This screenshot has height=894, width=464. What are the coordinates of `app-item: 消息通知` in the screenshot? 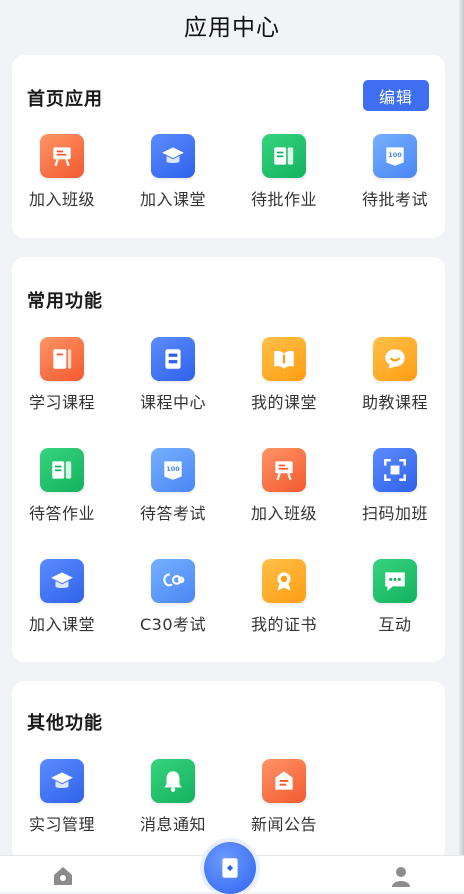 It's located at (173, 797).